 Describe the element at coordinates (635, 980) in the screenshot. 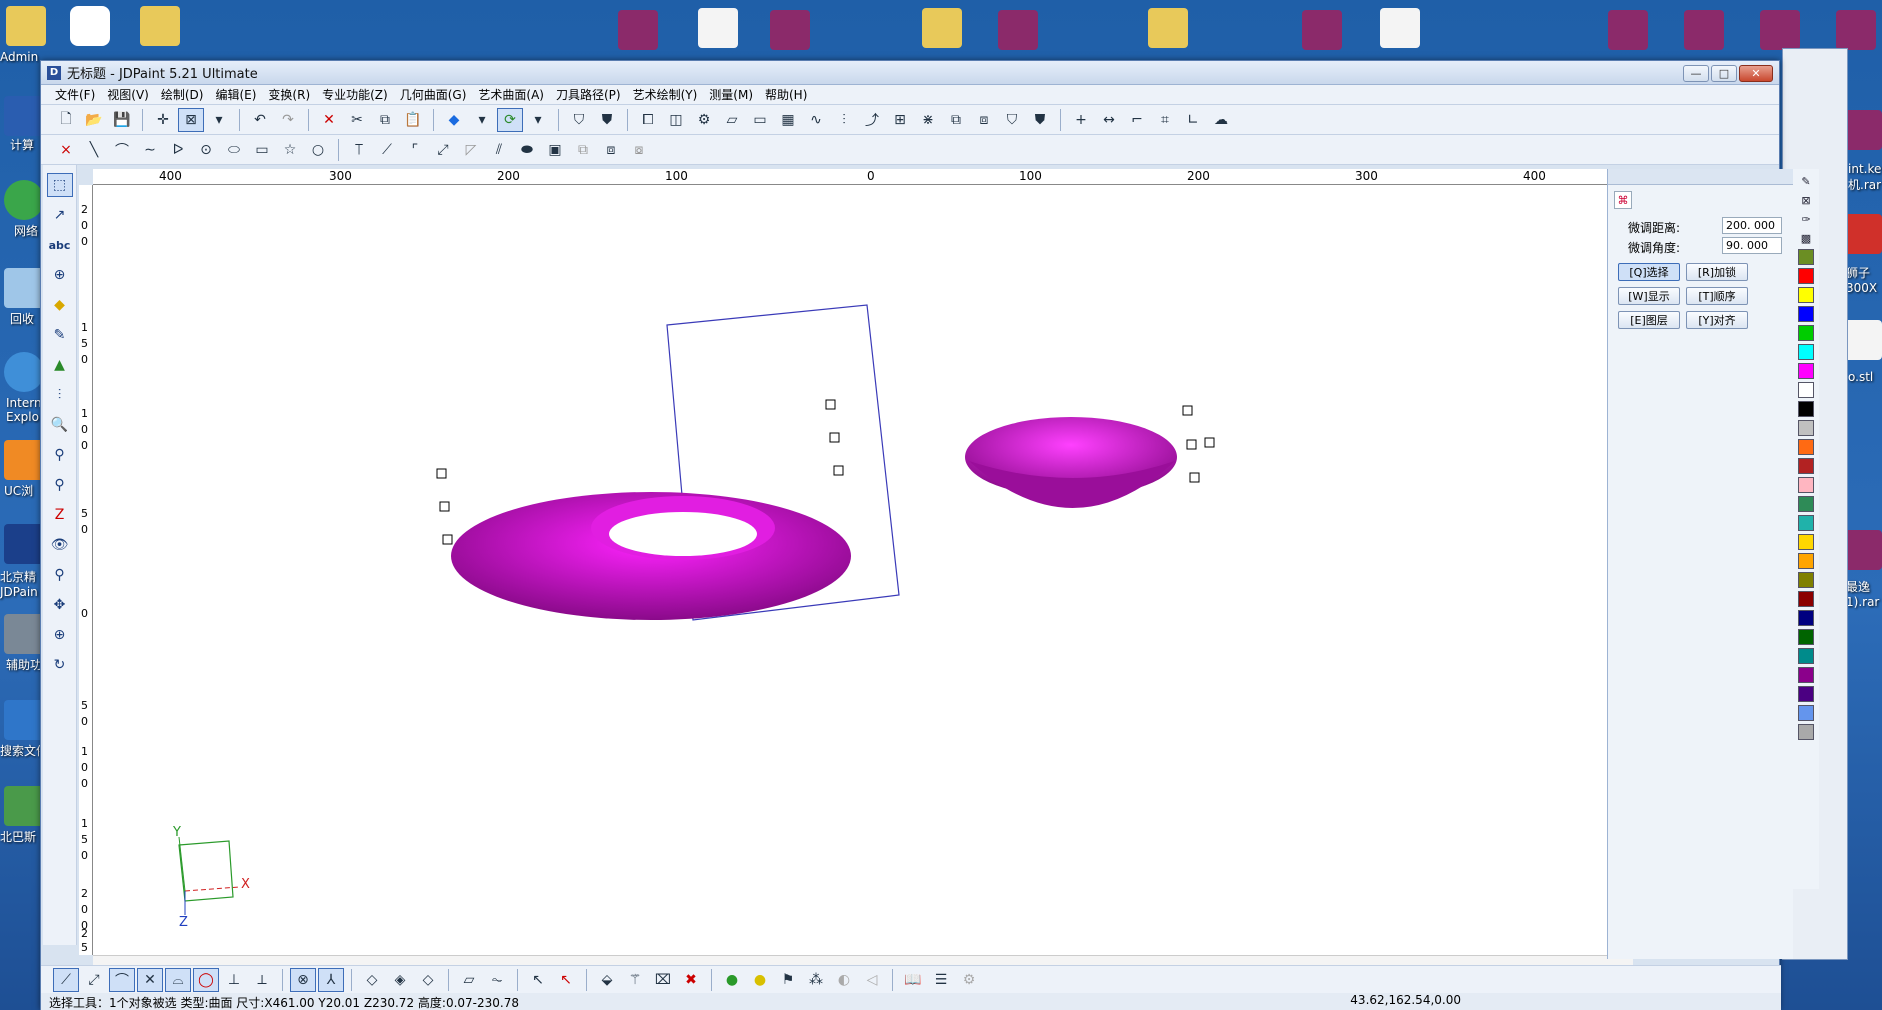

I see `wand-icon: ⚚` at that location.